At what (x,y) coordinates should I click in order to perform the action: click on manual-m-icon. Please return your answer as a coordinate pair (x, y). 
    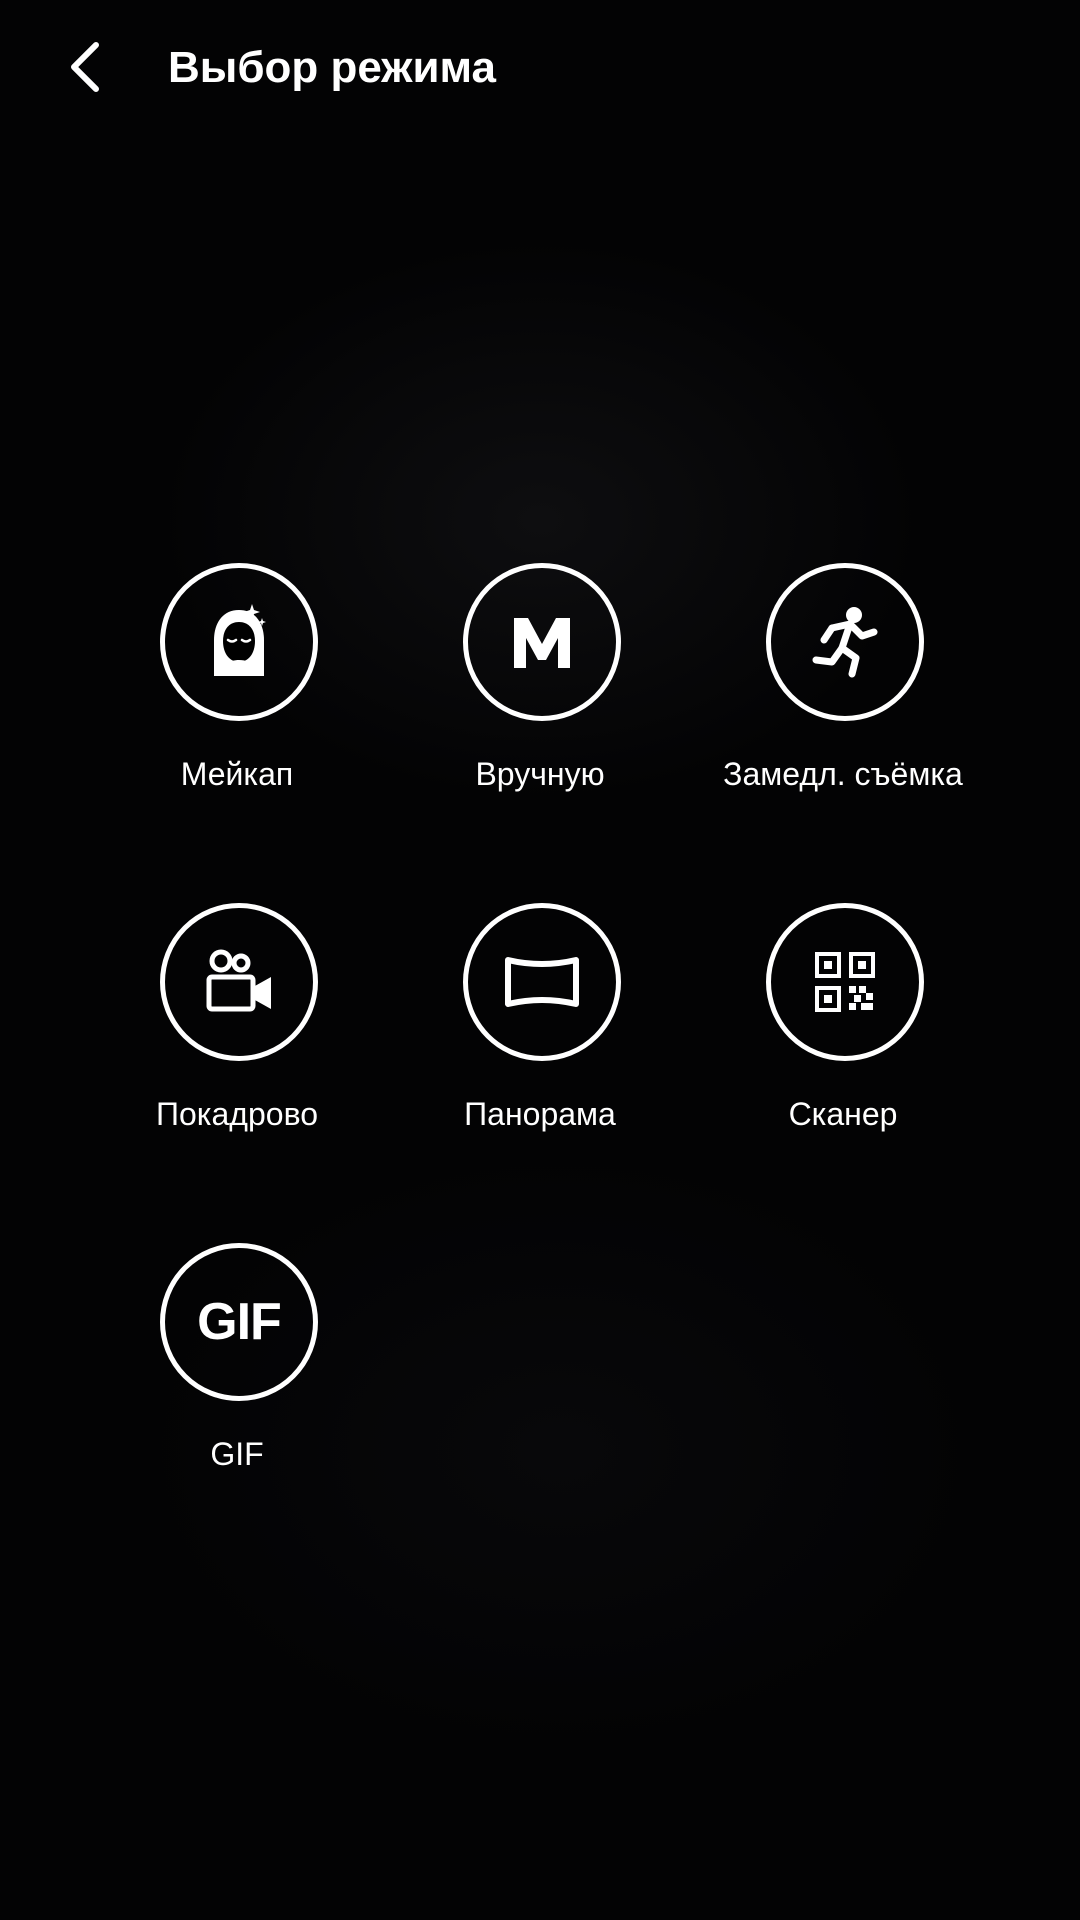
    Looking at the image, I should click on (542, 643).